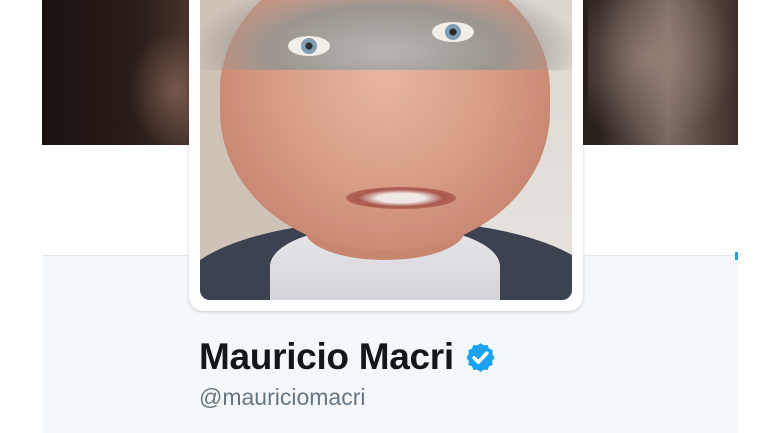 The width and height of the screenshot is (770, 433). Describe the element at coordinates (386, 35) in the screenshot. I see `avatar-hair` at that location.